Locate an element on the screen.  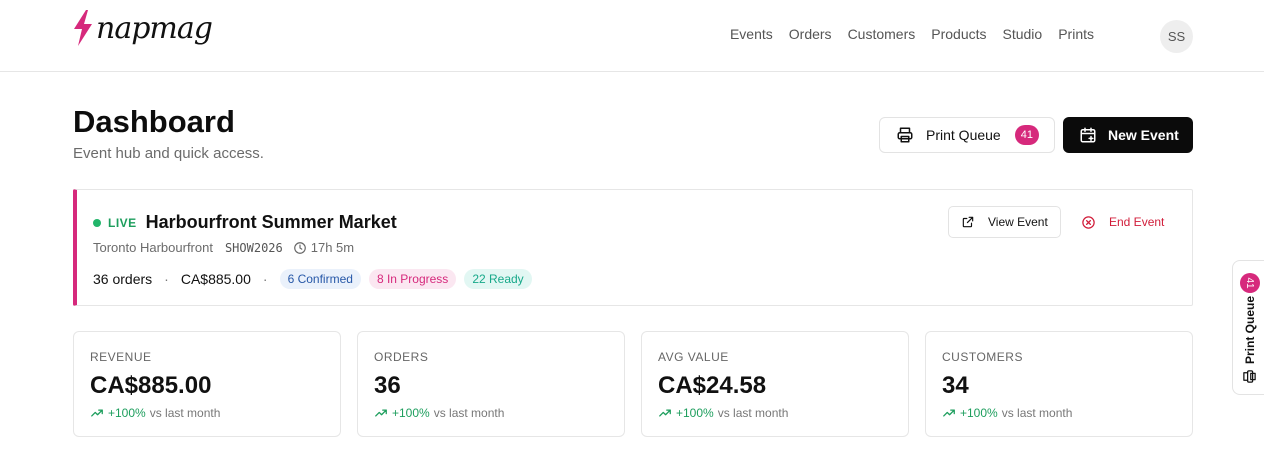
nav-item-prints: Prints is located at coordinates (1076, 34).